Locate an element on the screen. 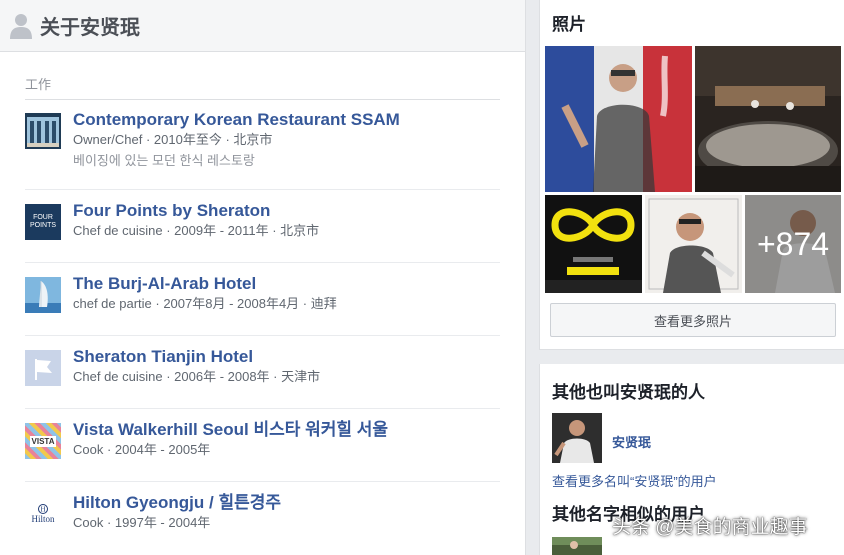 The width and height of the screenshot is (844, 555). see-more-photos-button: 查看更多照片 is located at coordinates (693, 320).